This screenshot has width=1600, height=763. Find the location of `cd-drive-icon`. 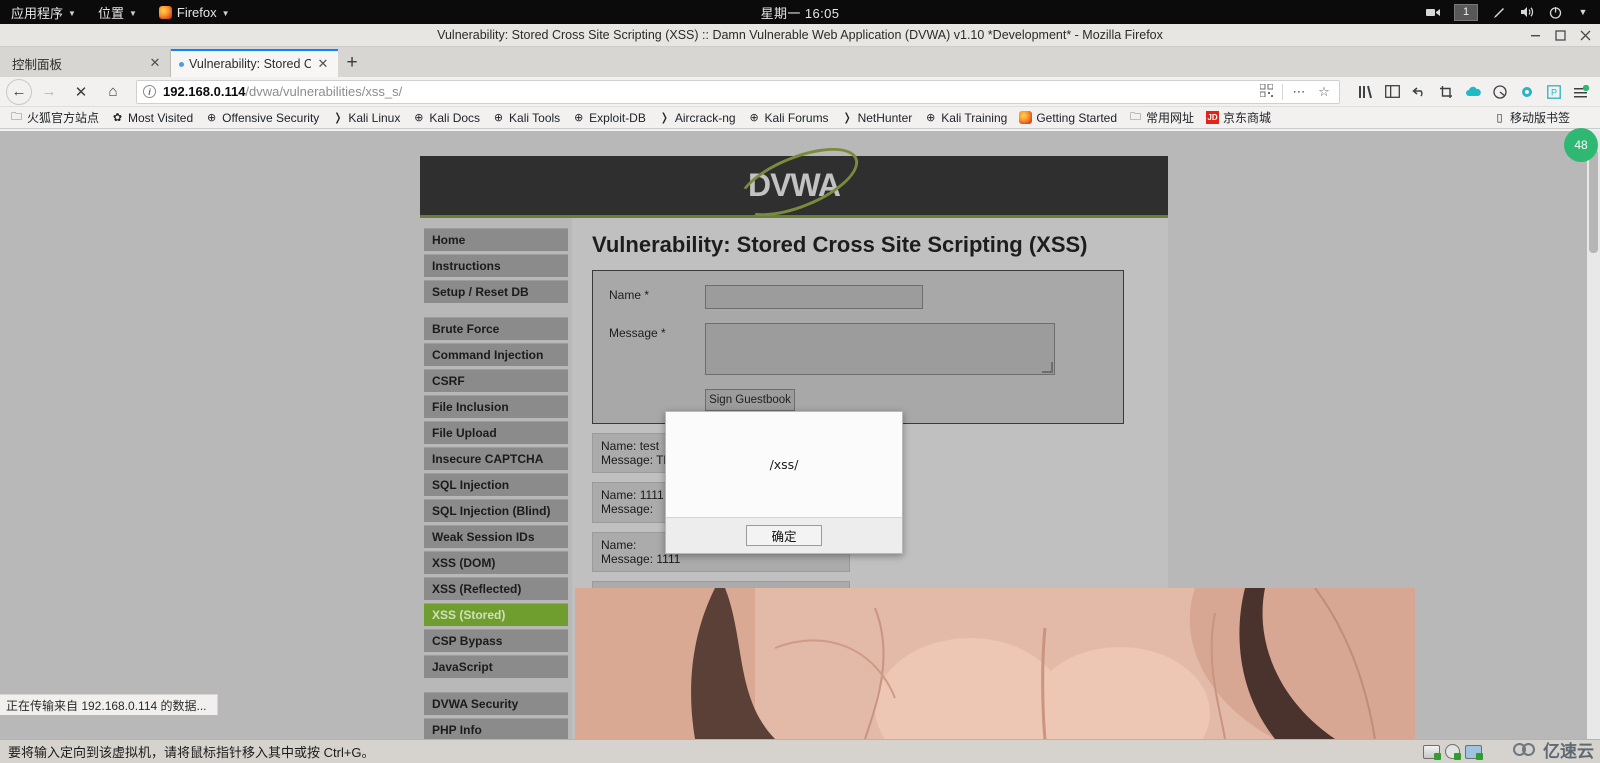

cd-drive-icon is located at coordinates (1453, 752).